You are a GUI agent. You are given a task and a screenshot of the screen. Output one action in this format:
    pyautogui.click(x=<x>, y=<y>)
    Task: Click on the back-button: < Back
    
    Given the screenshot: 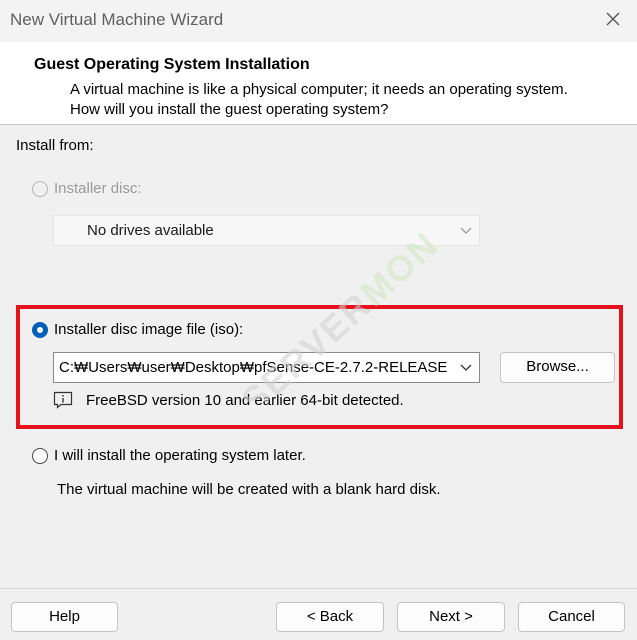 What is the action you would take?
    pyautogui.click(x=330, y=617)
    